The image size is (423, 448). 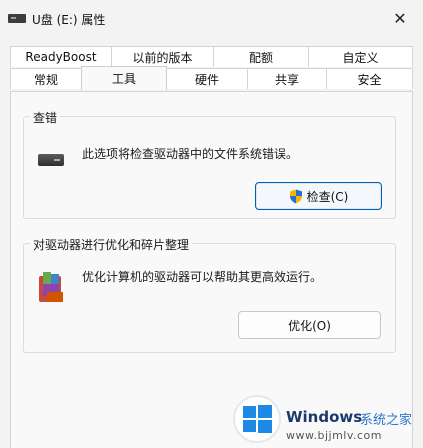 I want to click on optimize-button: 优化(O), so click(x=309, y=325).